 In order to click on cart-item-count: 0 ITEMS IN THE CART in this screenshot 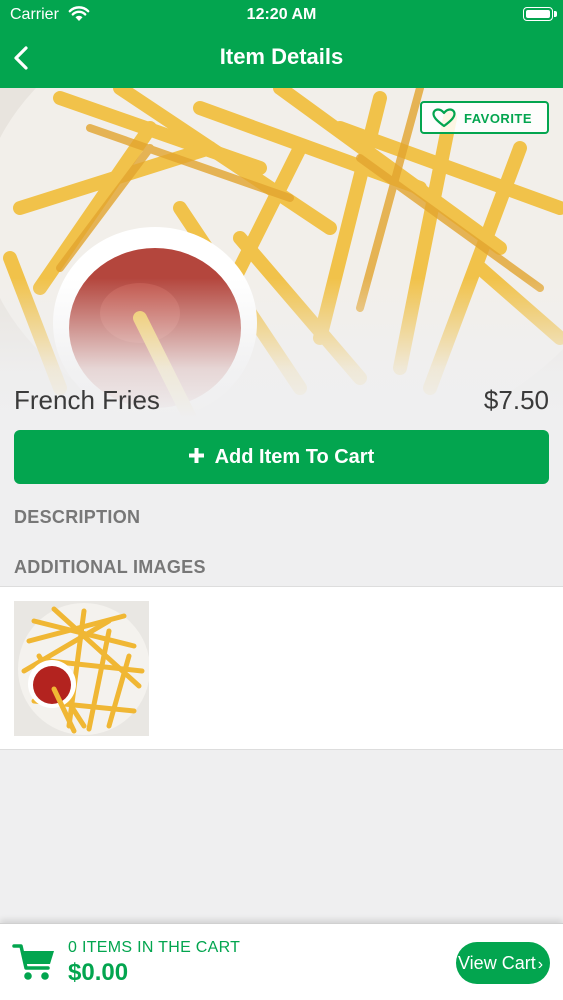, I will do `click(154, 947)`.